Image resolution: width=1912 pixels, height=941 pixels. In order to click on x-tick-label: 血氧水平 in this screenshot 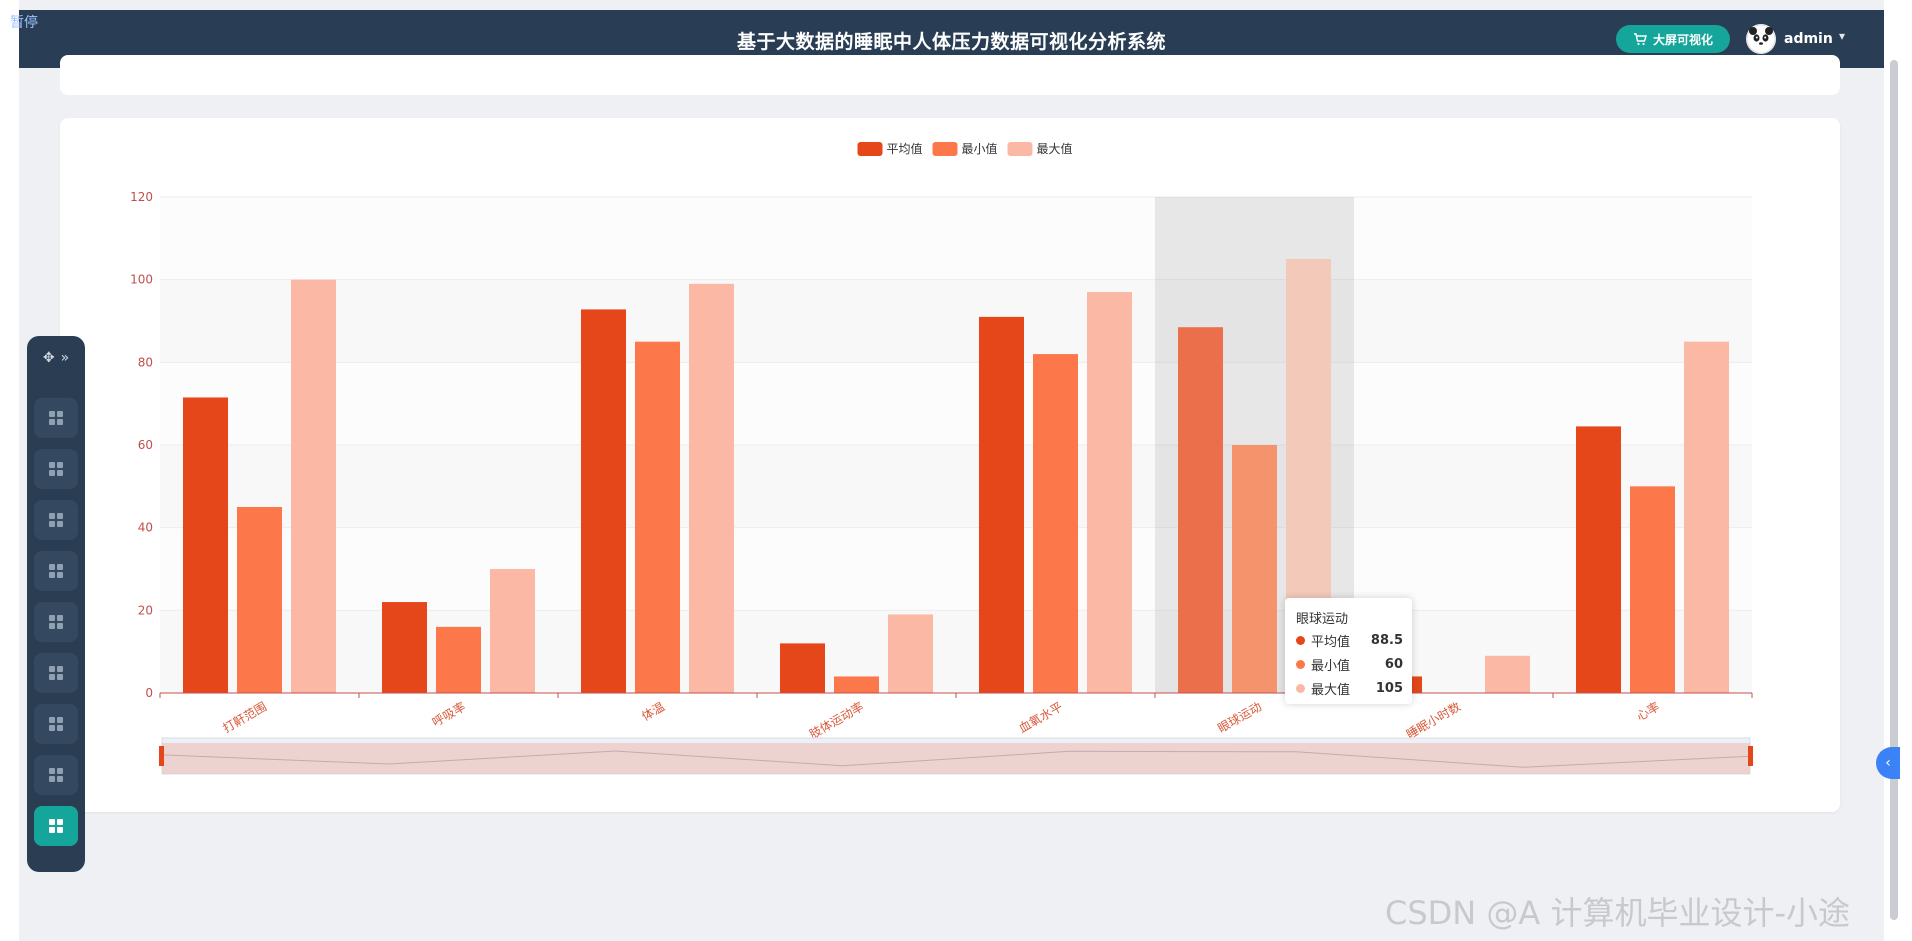, I will do `click(1040, 717)`.